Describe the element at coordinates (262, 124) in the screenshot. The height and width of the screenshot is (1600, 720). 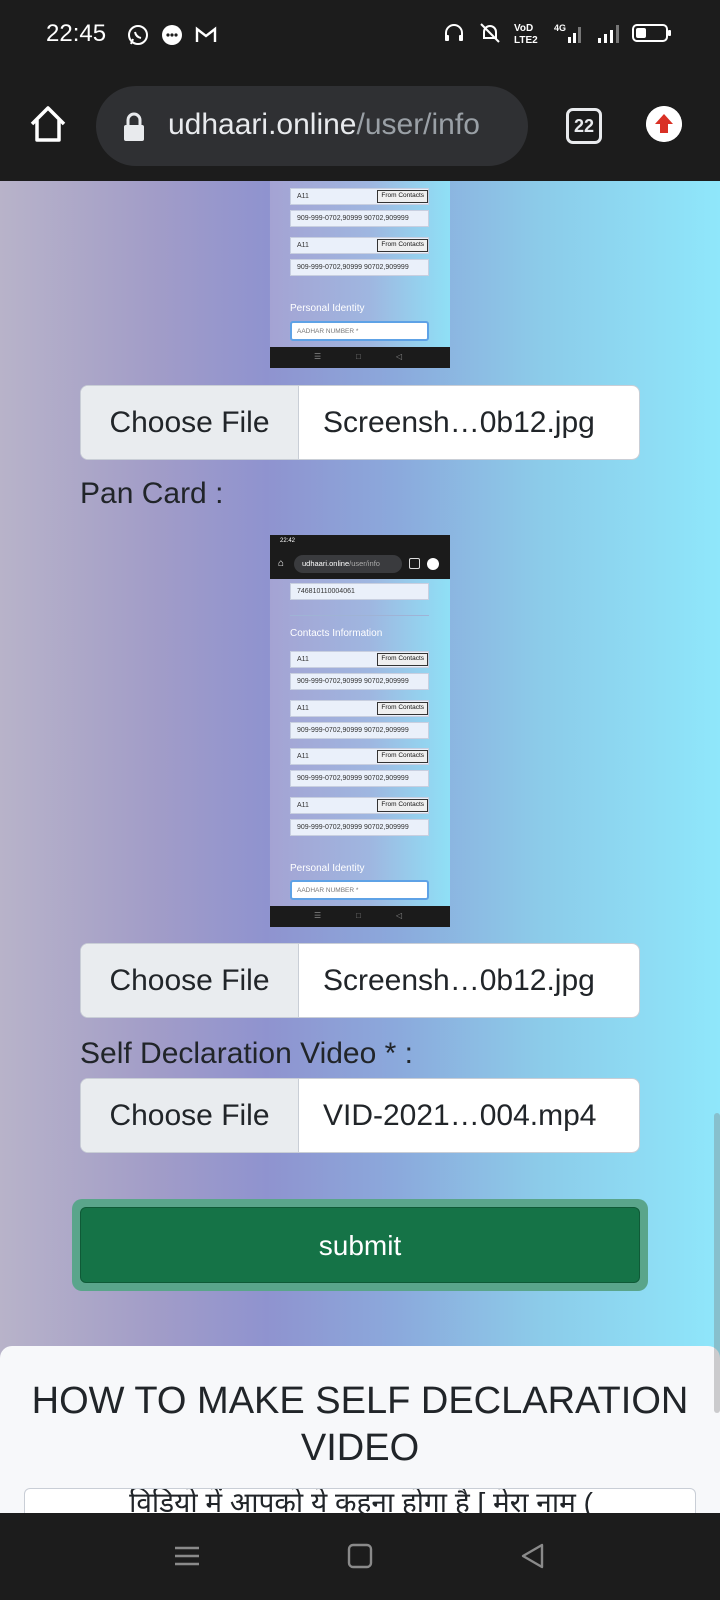
I see `url-host: udhaari.online` at that location.